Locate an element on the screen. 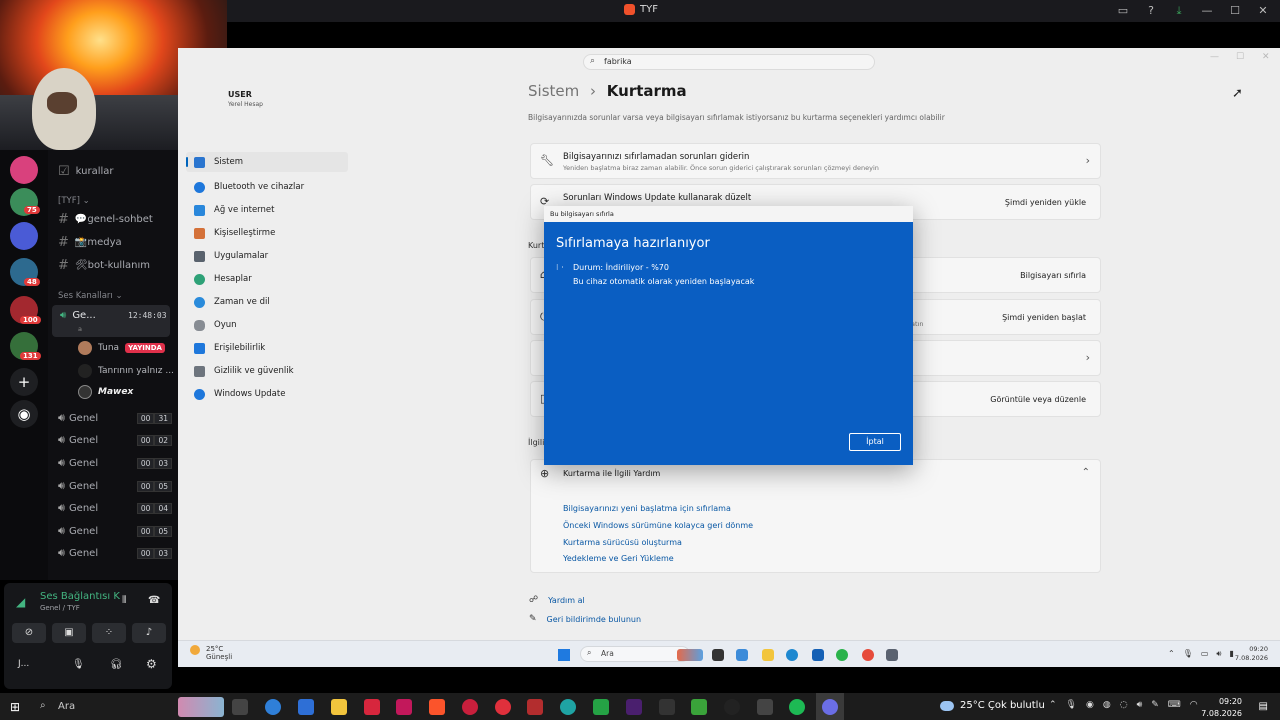 This screenshot has width=1280, height=720. edge-icon is located at coordinates (792, 655).